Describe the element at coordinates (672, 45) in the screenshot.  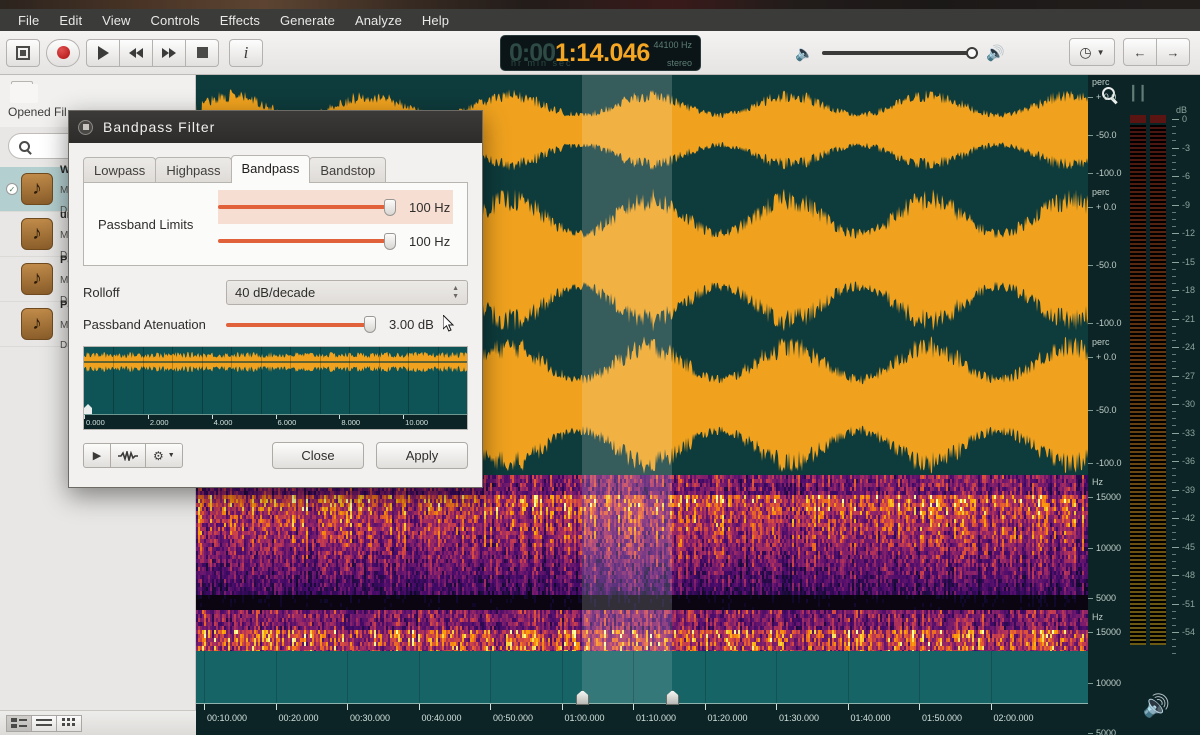
I see `sample-rate-label: 44100 Hz` at that location.